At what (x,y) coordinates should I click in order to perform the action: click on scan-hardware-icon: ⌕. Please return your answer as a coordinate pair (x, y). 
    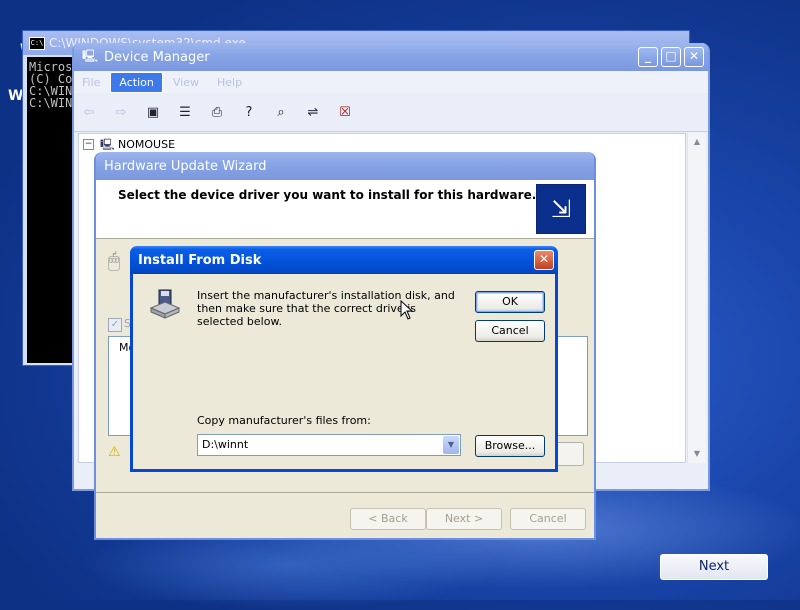
    Looking at the image, I should click on (281, 113).